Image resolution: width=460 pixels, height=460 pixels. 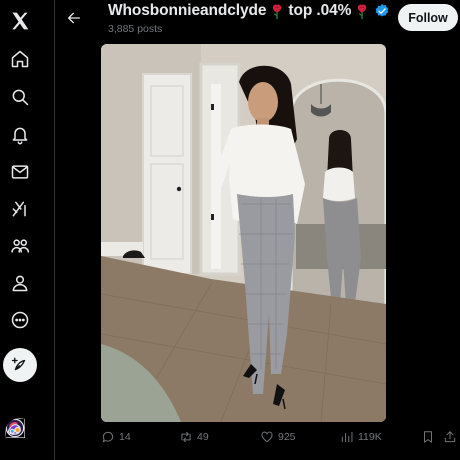 I want to click on explore-icon, so click(x=20, y=97).